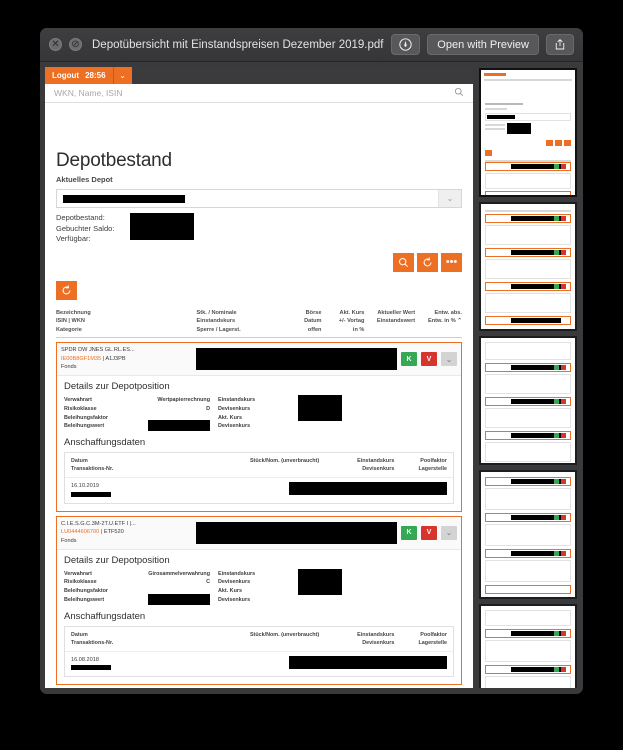  I want to click on redacted-depot-value, so click(124, 198).